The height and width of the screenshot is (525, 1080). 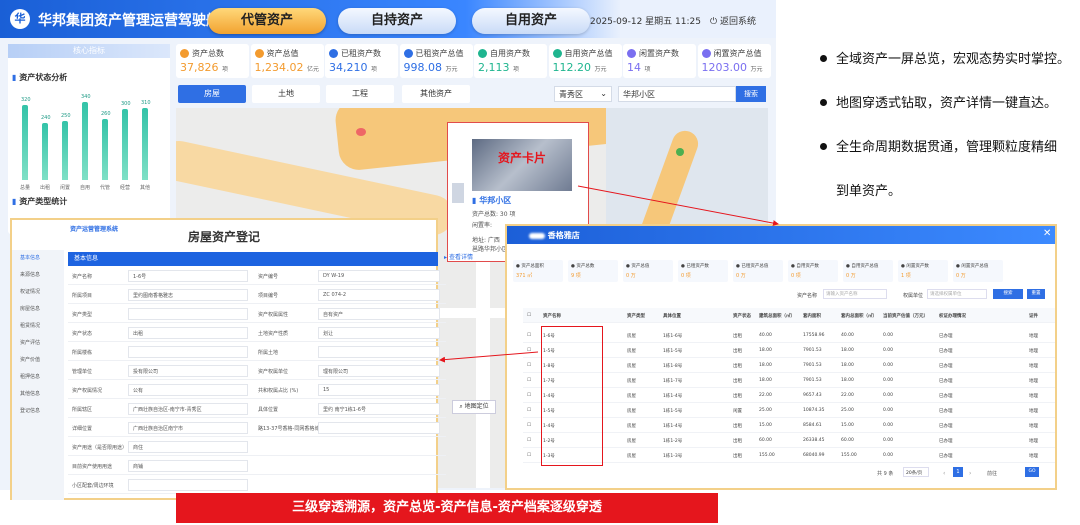 I want to click on connector-arrows, so click(x=609, y=274).